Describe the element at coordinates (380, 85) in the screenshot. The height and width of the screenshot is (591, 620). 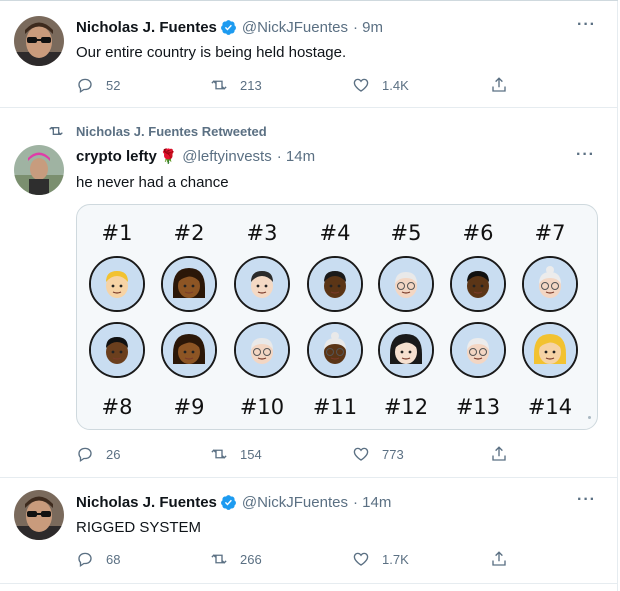
I see `like-button: 1.4K` at that location.